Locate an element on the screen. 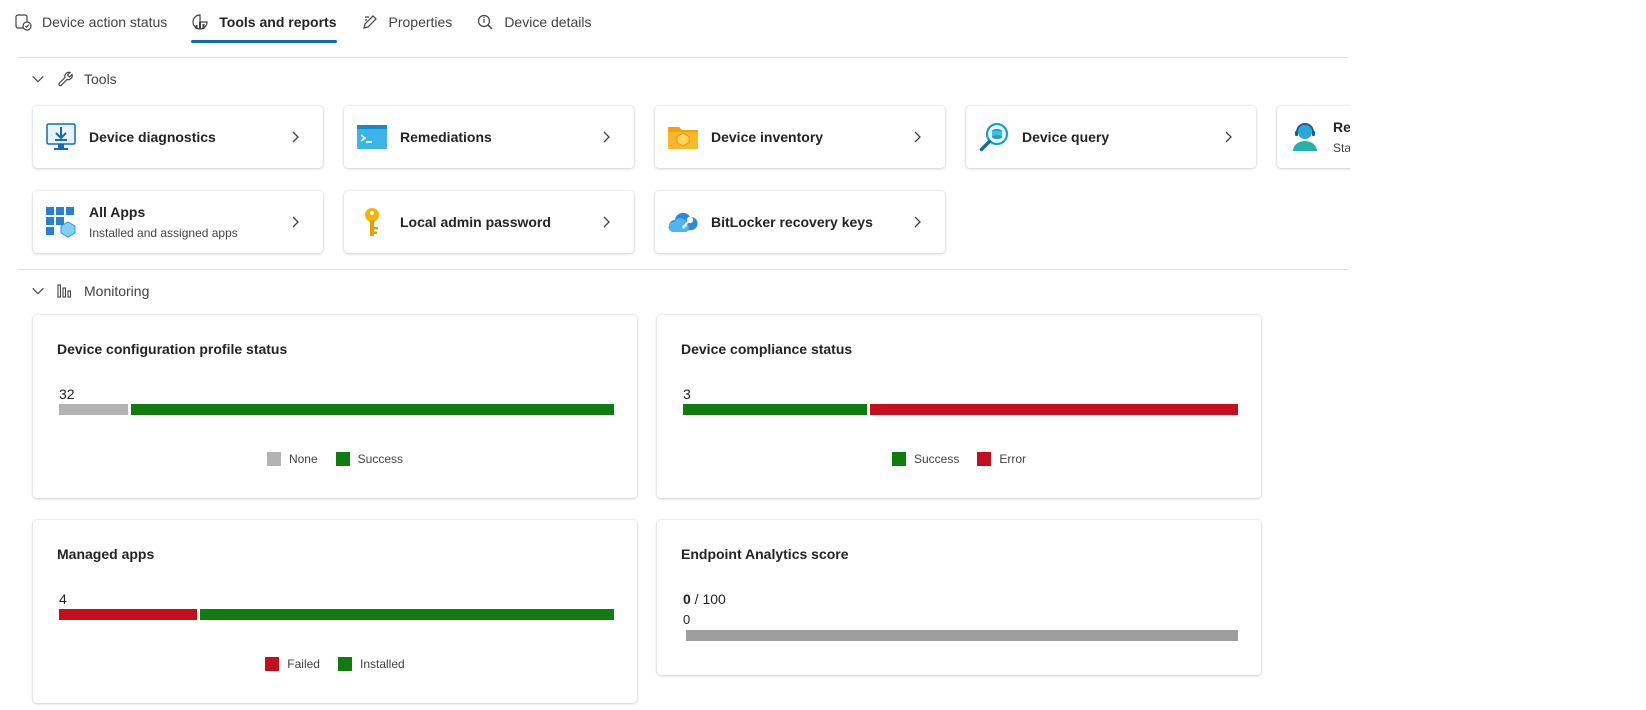  tool-card-remediations: Remediations is located at coordinates (489, 137).